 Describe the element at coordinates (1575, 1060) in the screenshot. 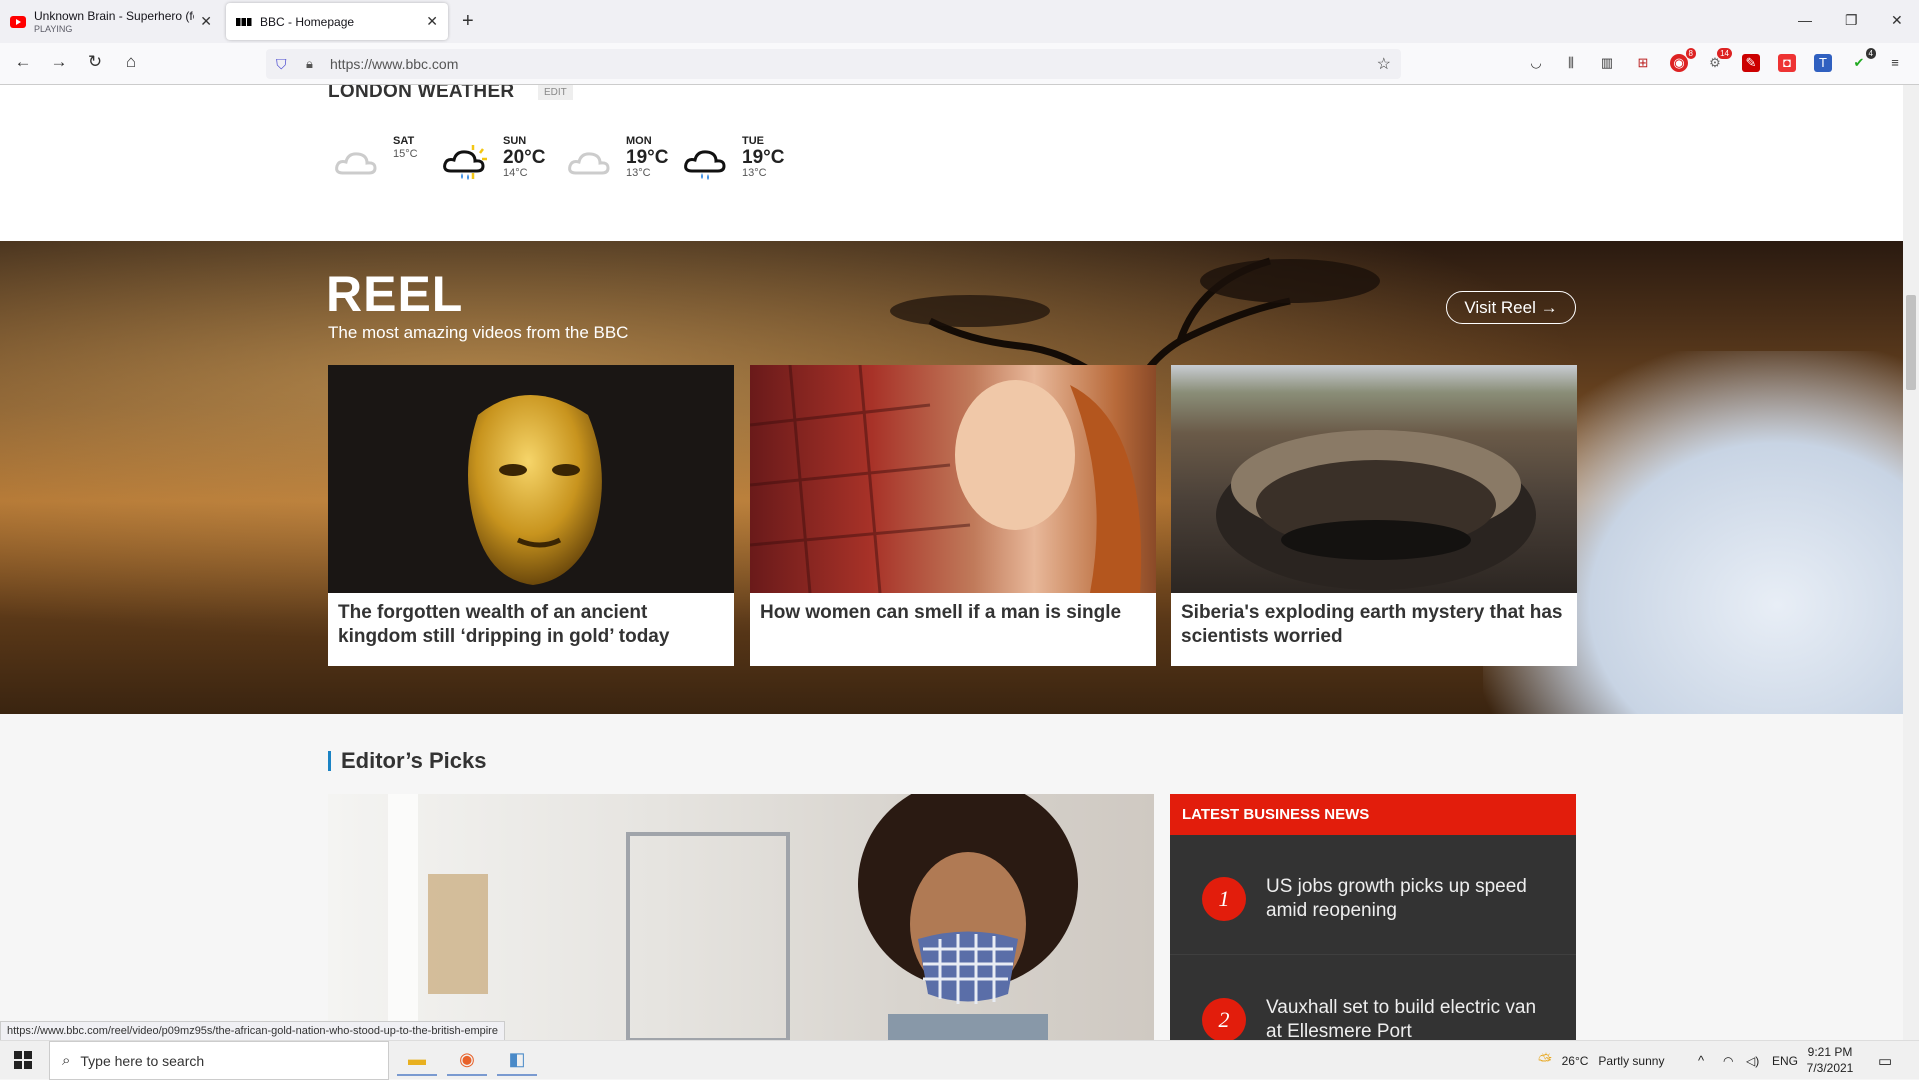

I see `taskbar-temp: 26°C` at that location.